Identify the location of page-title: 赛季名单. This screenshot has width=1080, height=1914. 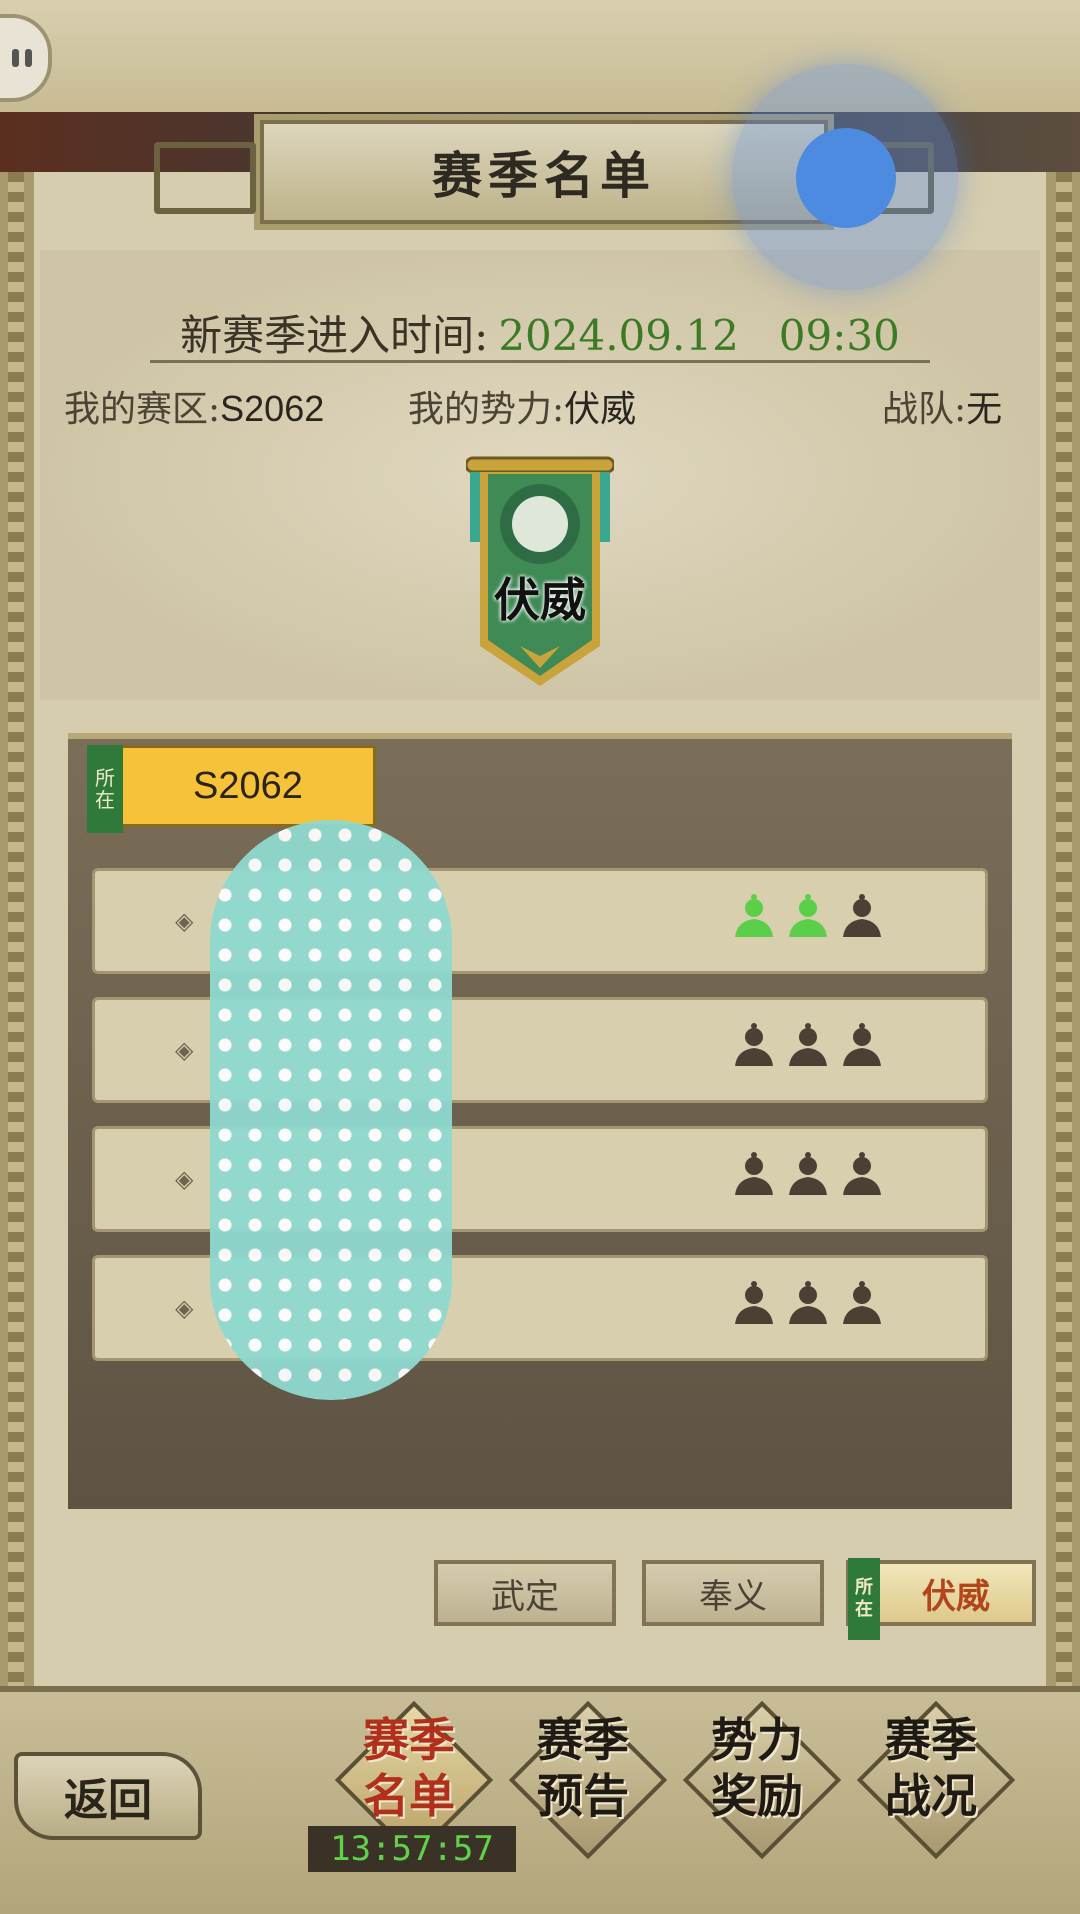
(544, 175).